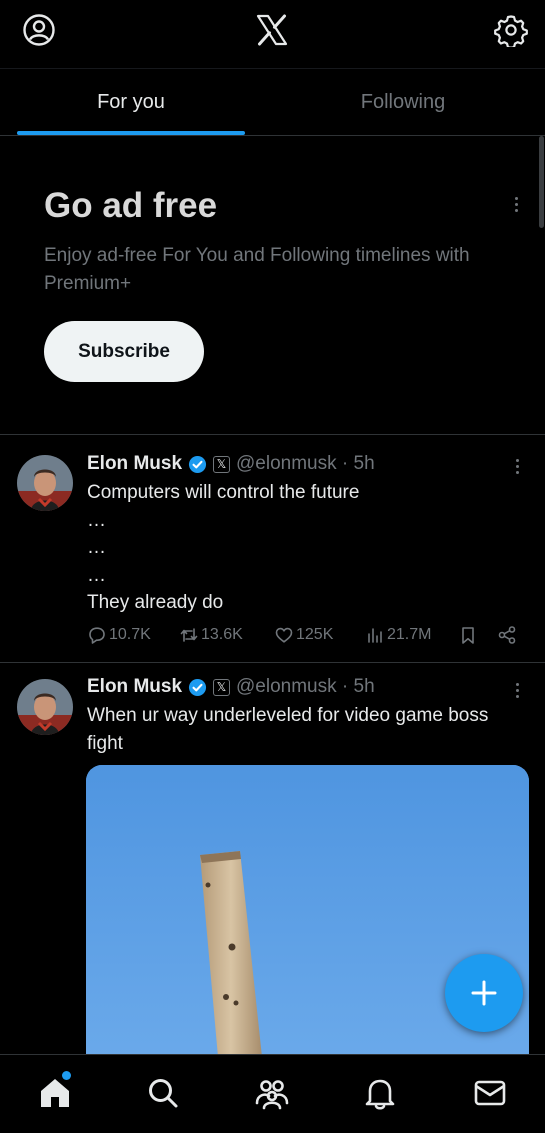 This screenshot has width=545, height=1133. I want to click on bookmark-button, so click(469, 635).